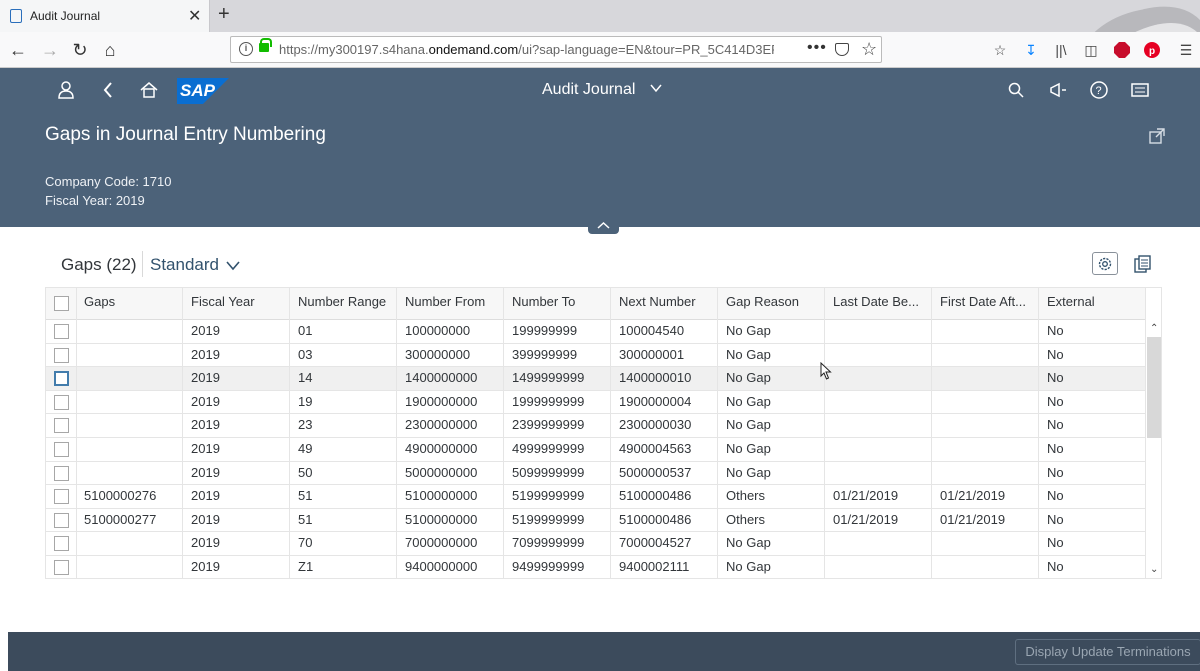 Image resolution: width=1200 pixels, height=671 pixels. Describe the element at coordinates (184, 265) in the screenshot. I see `variant-selector: Standard` at that location.